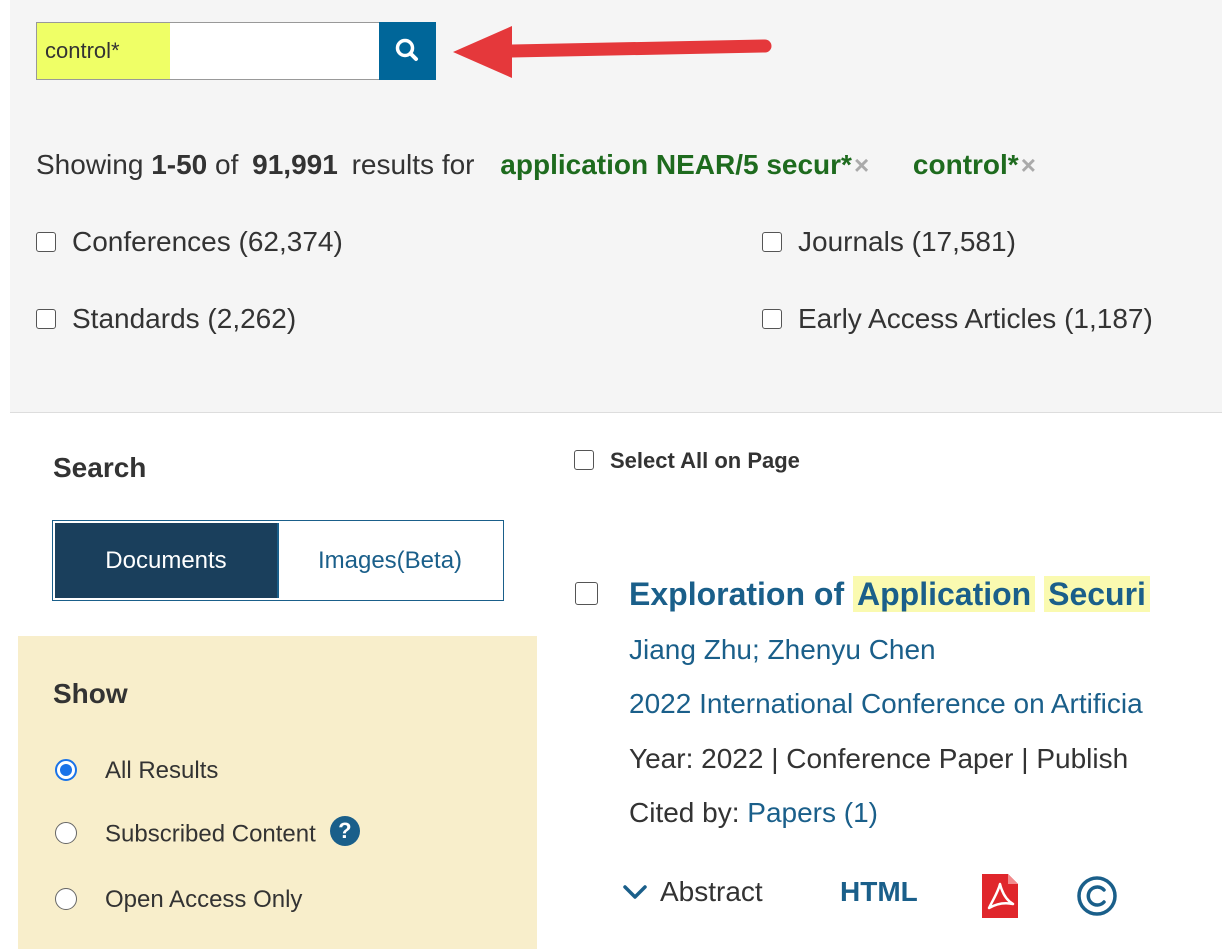 This screenshot has width=1222, height=949. What do you see at coordinates (100, 467) in the screenshot?
I see `search-heading: Search` at bounding box center [100, 467].